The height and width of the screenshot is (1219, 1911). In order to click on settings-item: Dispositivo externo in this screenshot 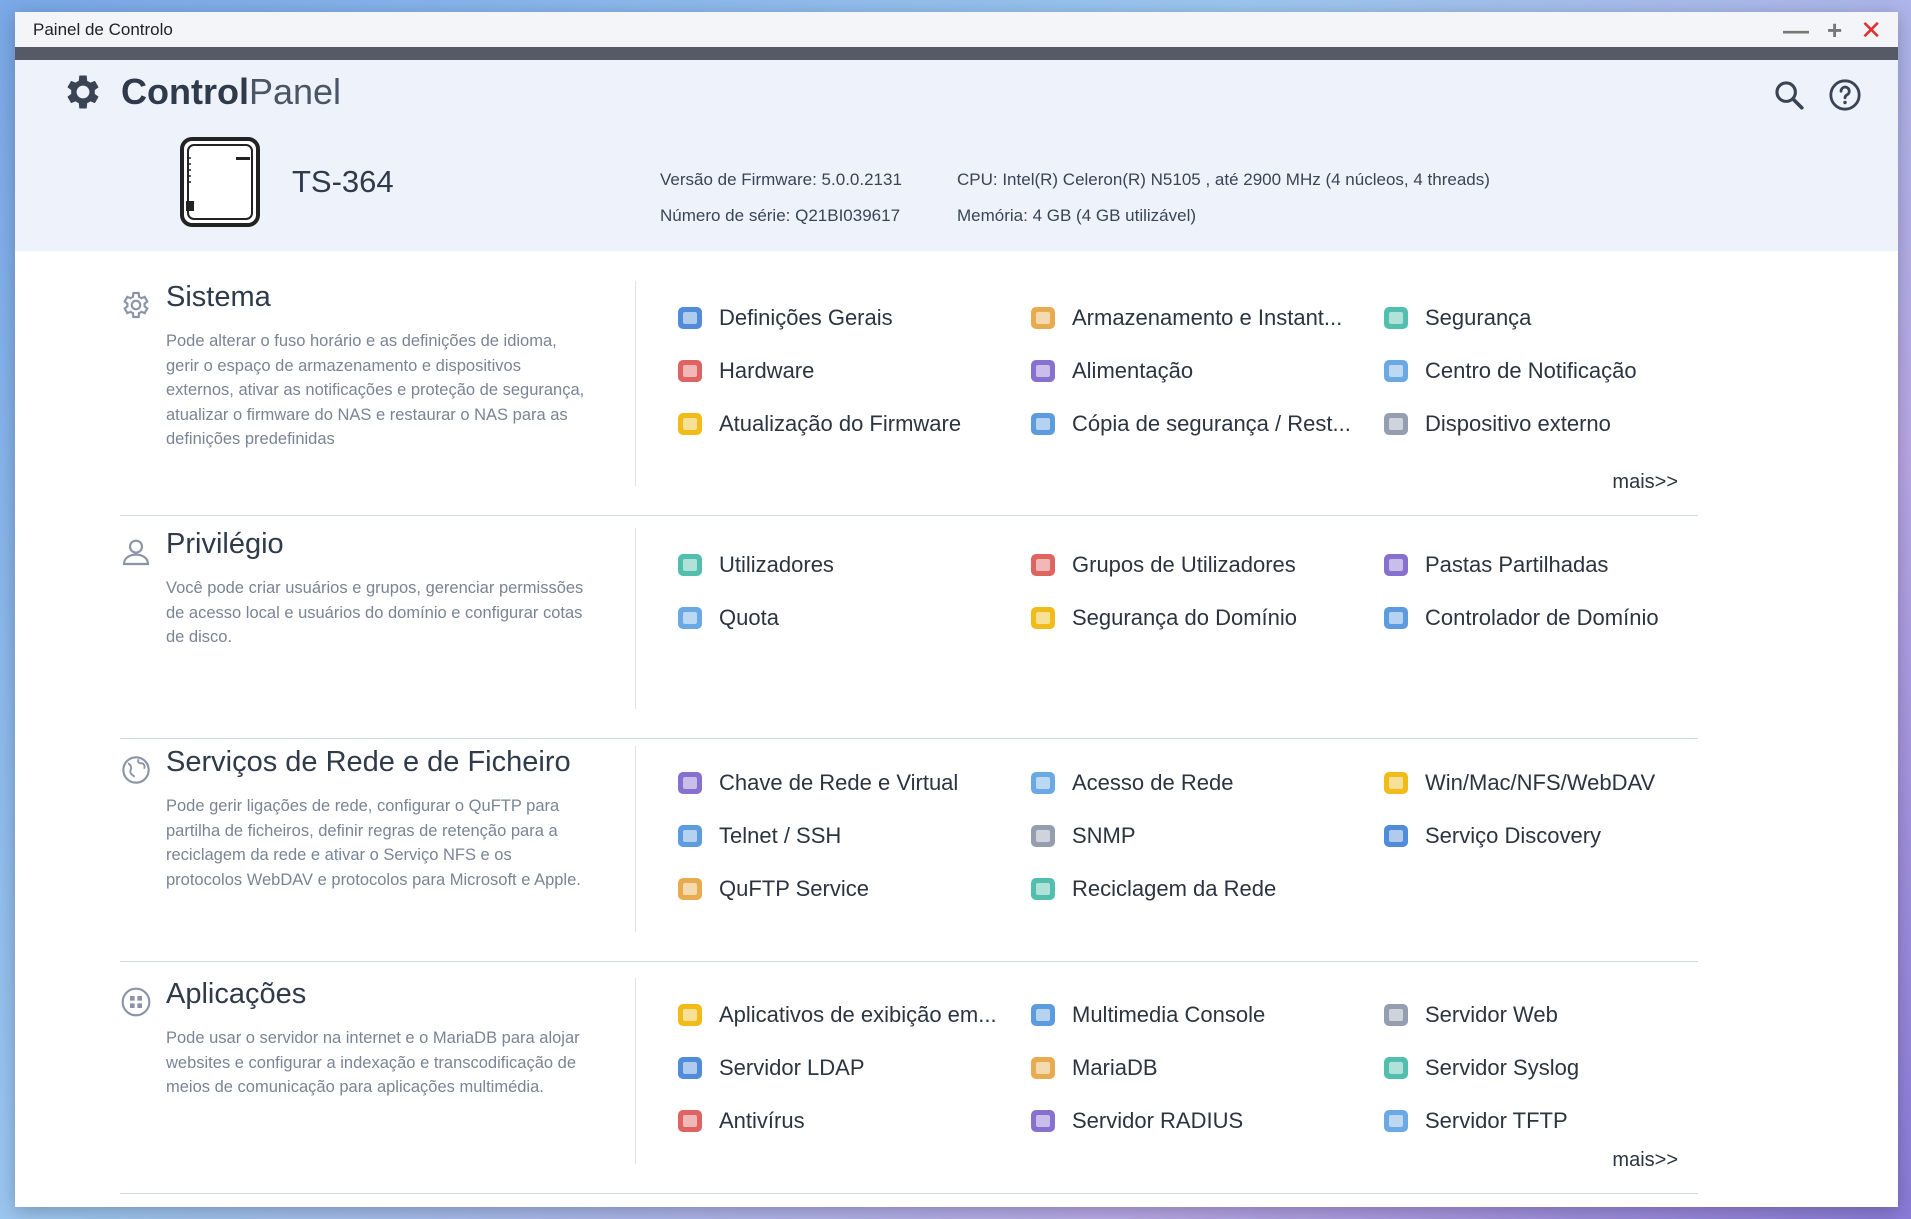, I will do `click(1557, 423)`.